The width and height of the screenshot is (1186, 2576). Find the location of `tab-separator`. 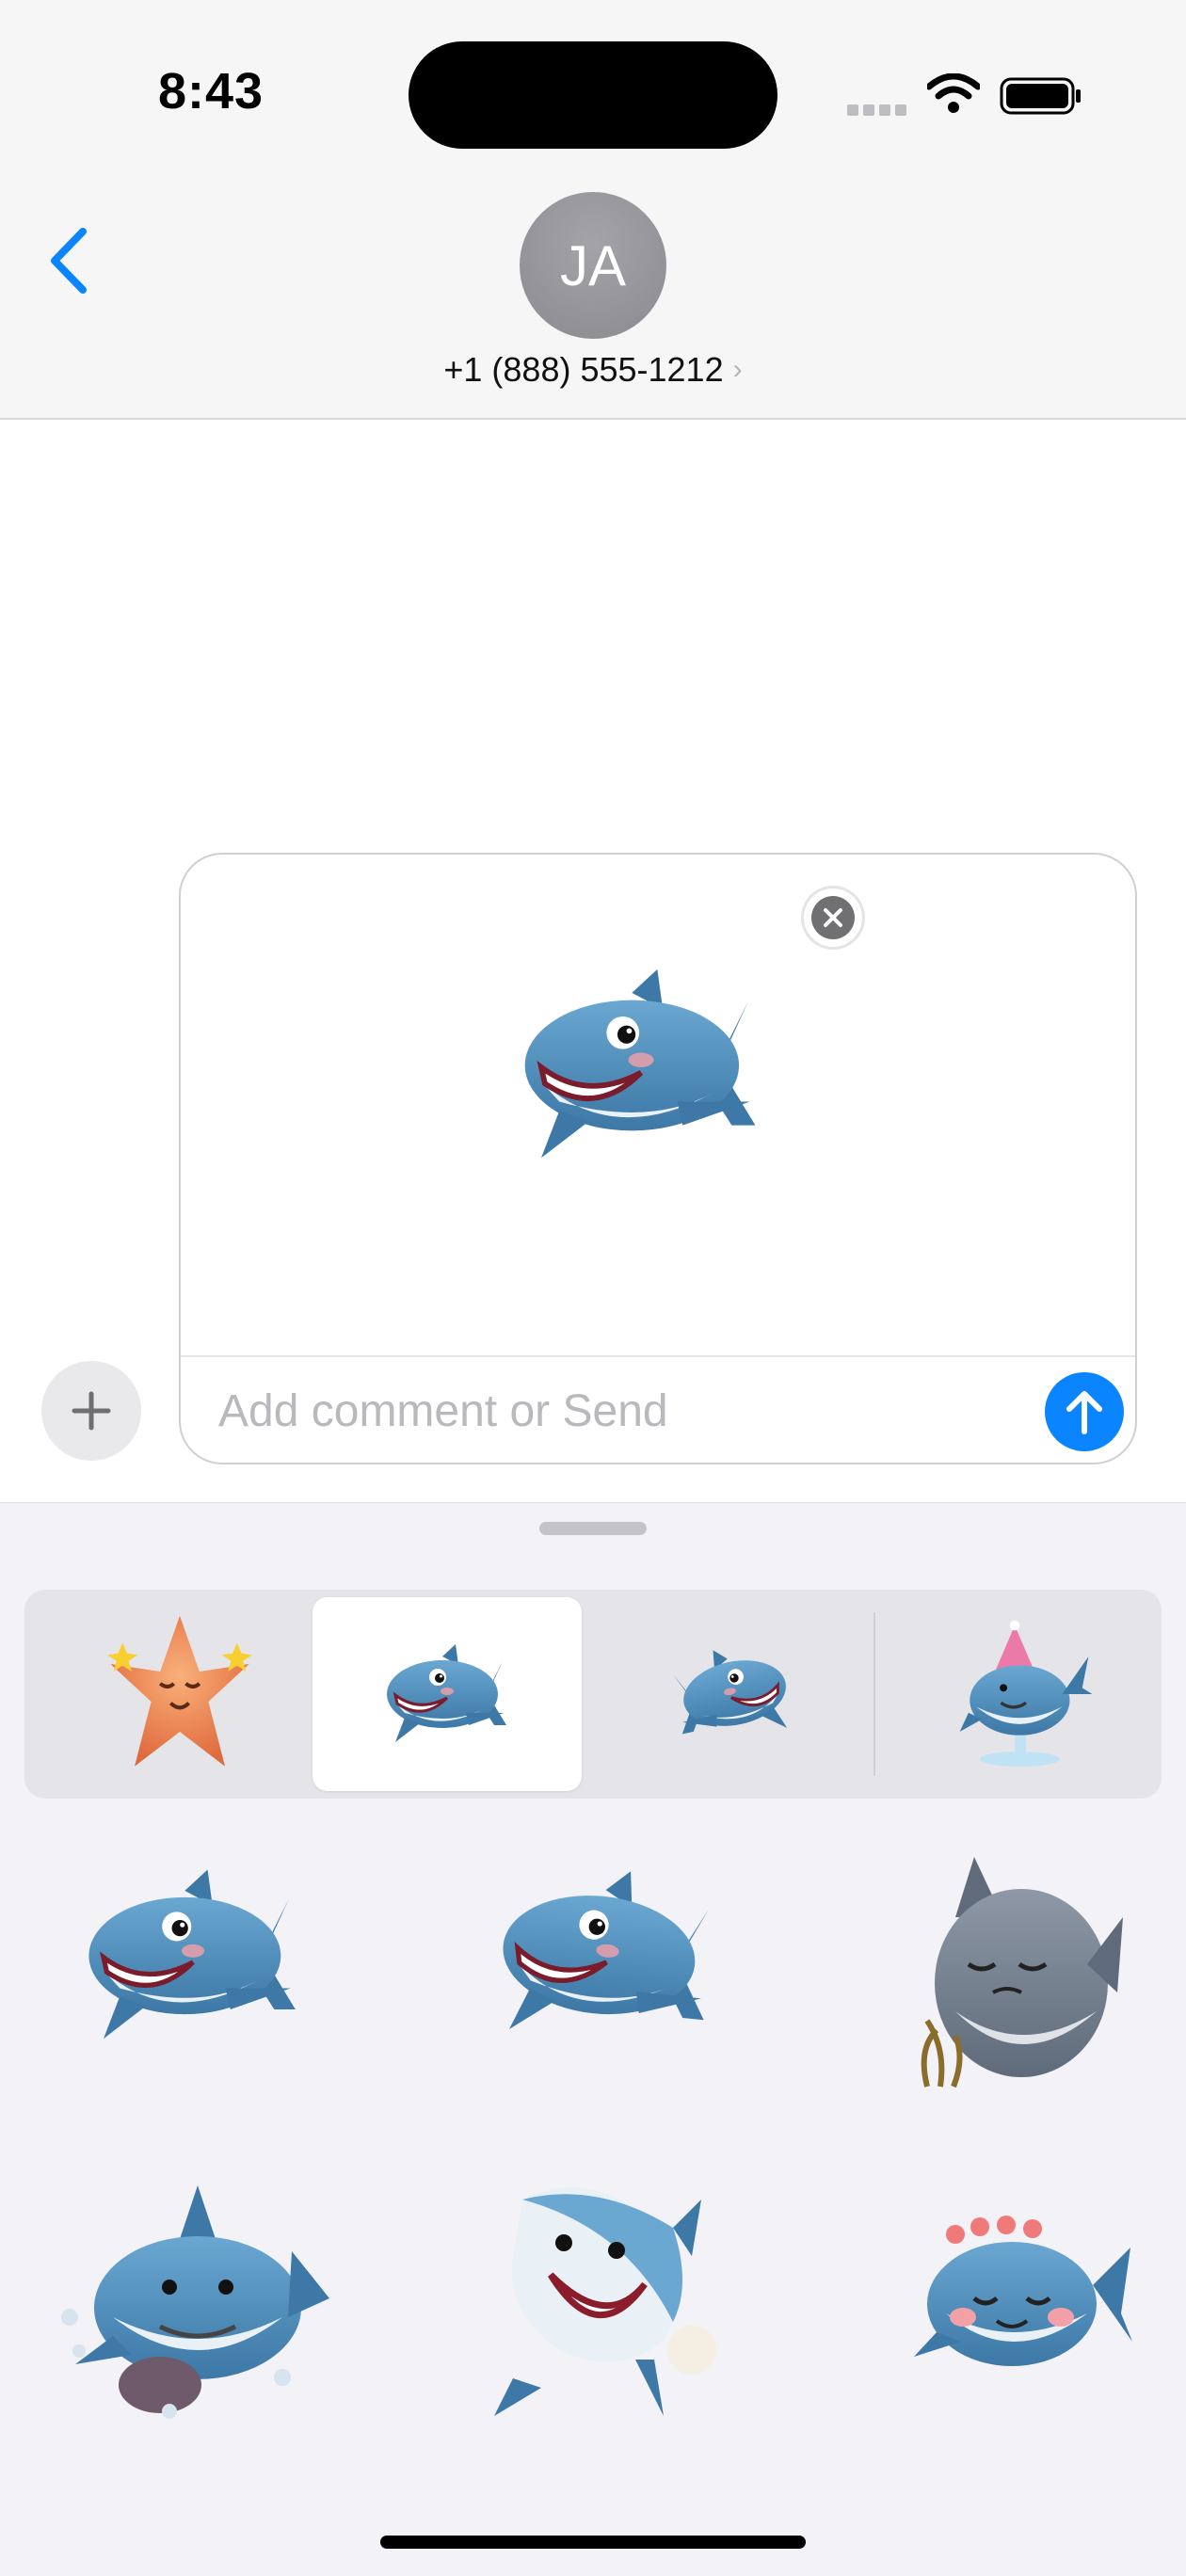

tab-separator is located at coordinates (874, 1694).